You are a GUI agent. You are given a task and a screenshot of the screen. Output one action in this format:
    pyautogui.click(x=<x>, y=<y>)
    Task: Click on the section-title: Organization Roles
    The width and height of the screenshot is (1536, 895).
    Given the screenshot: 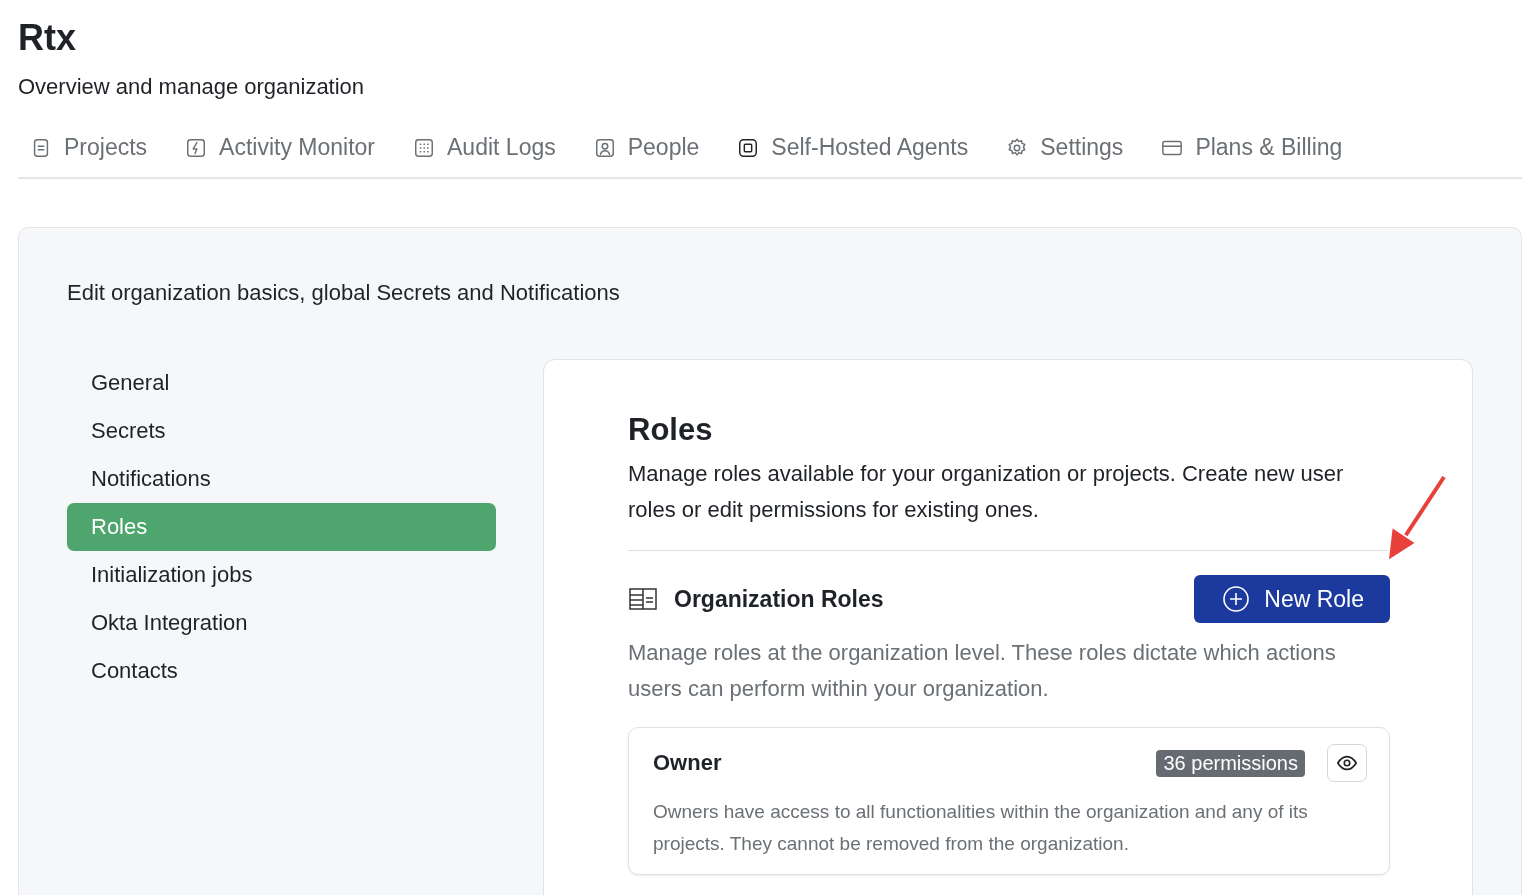 What is the action you would take?
    pyautogui.click(x=779, y=599)
    